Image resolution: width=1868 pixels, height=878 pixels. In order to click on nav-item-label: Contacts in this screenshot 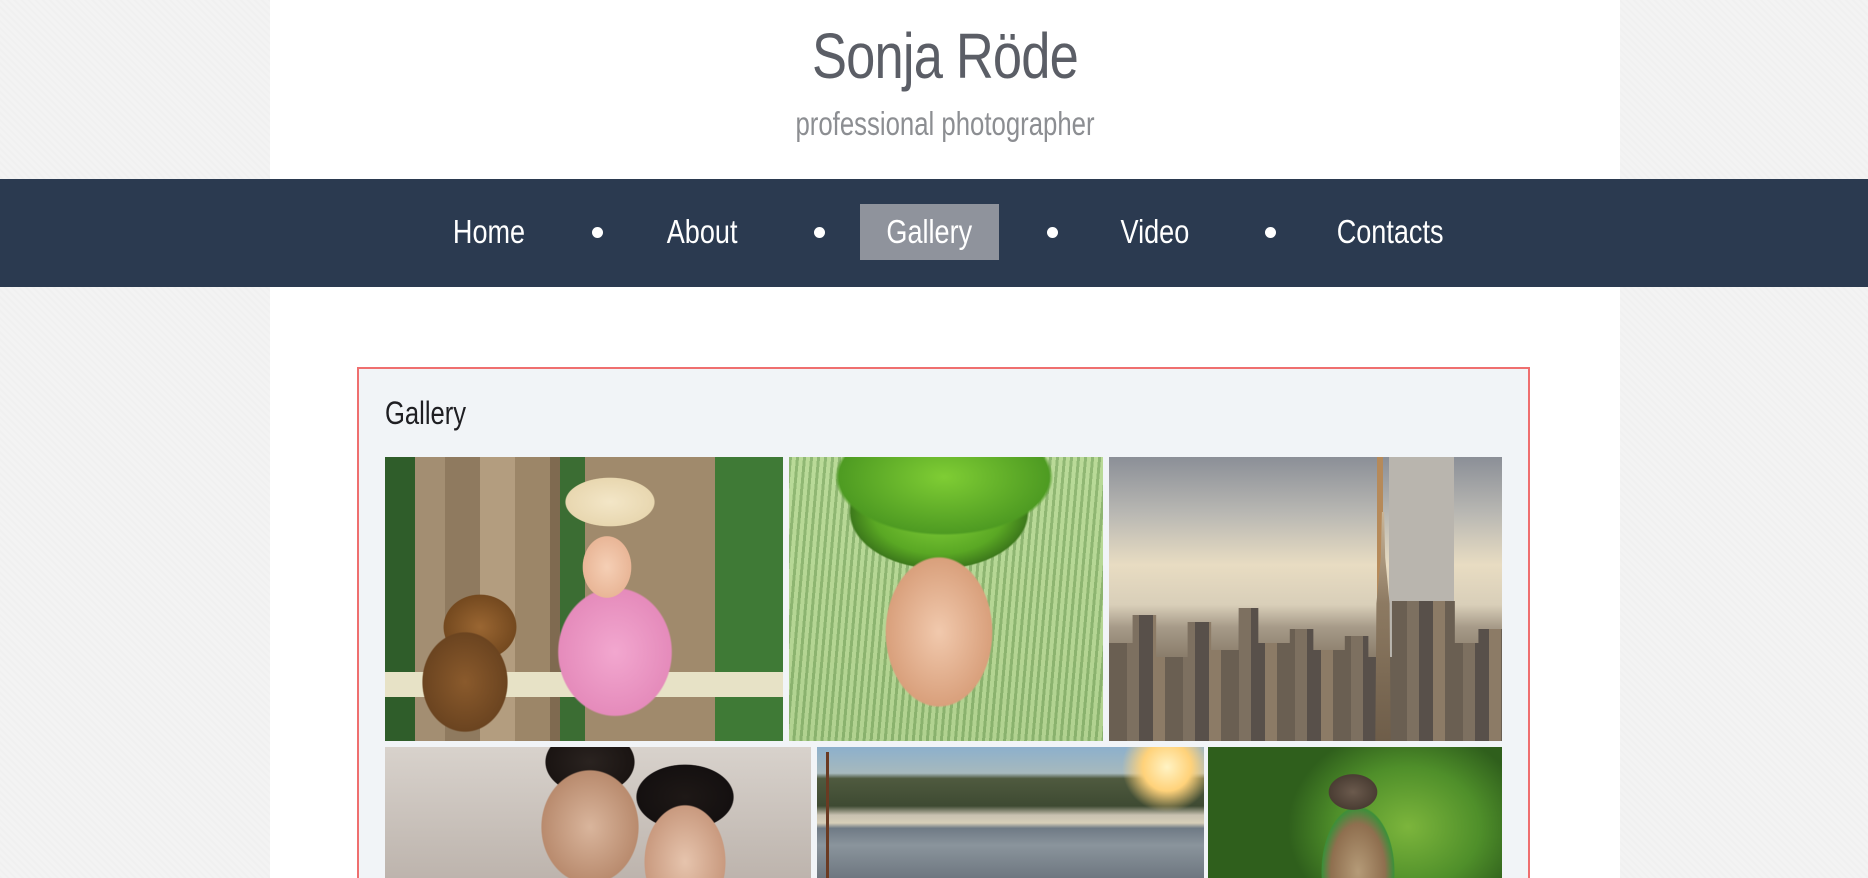, I will do `click(1390, 231)`.